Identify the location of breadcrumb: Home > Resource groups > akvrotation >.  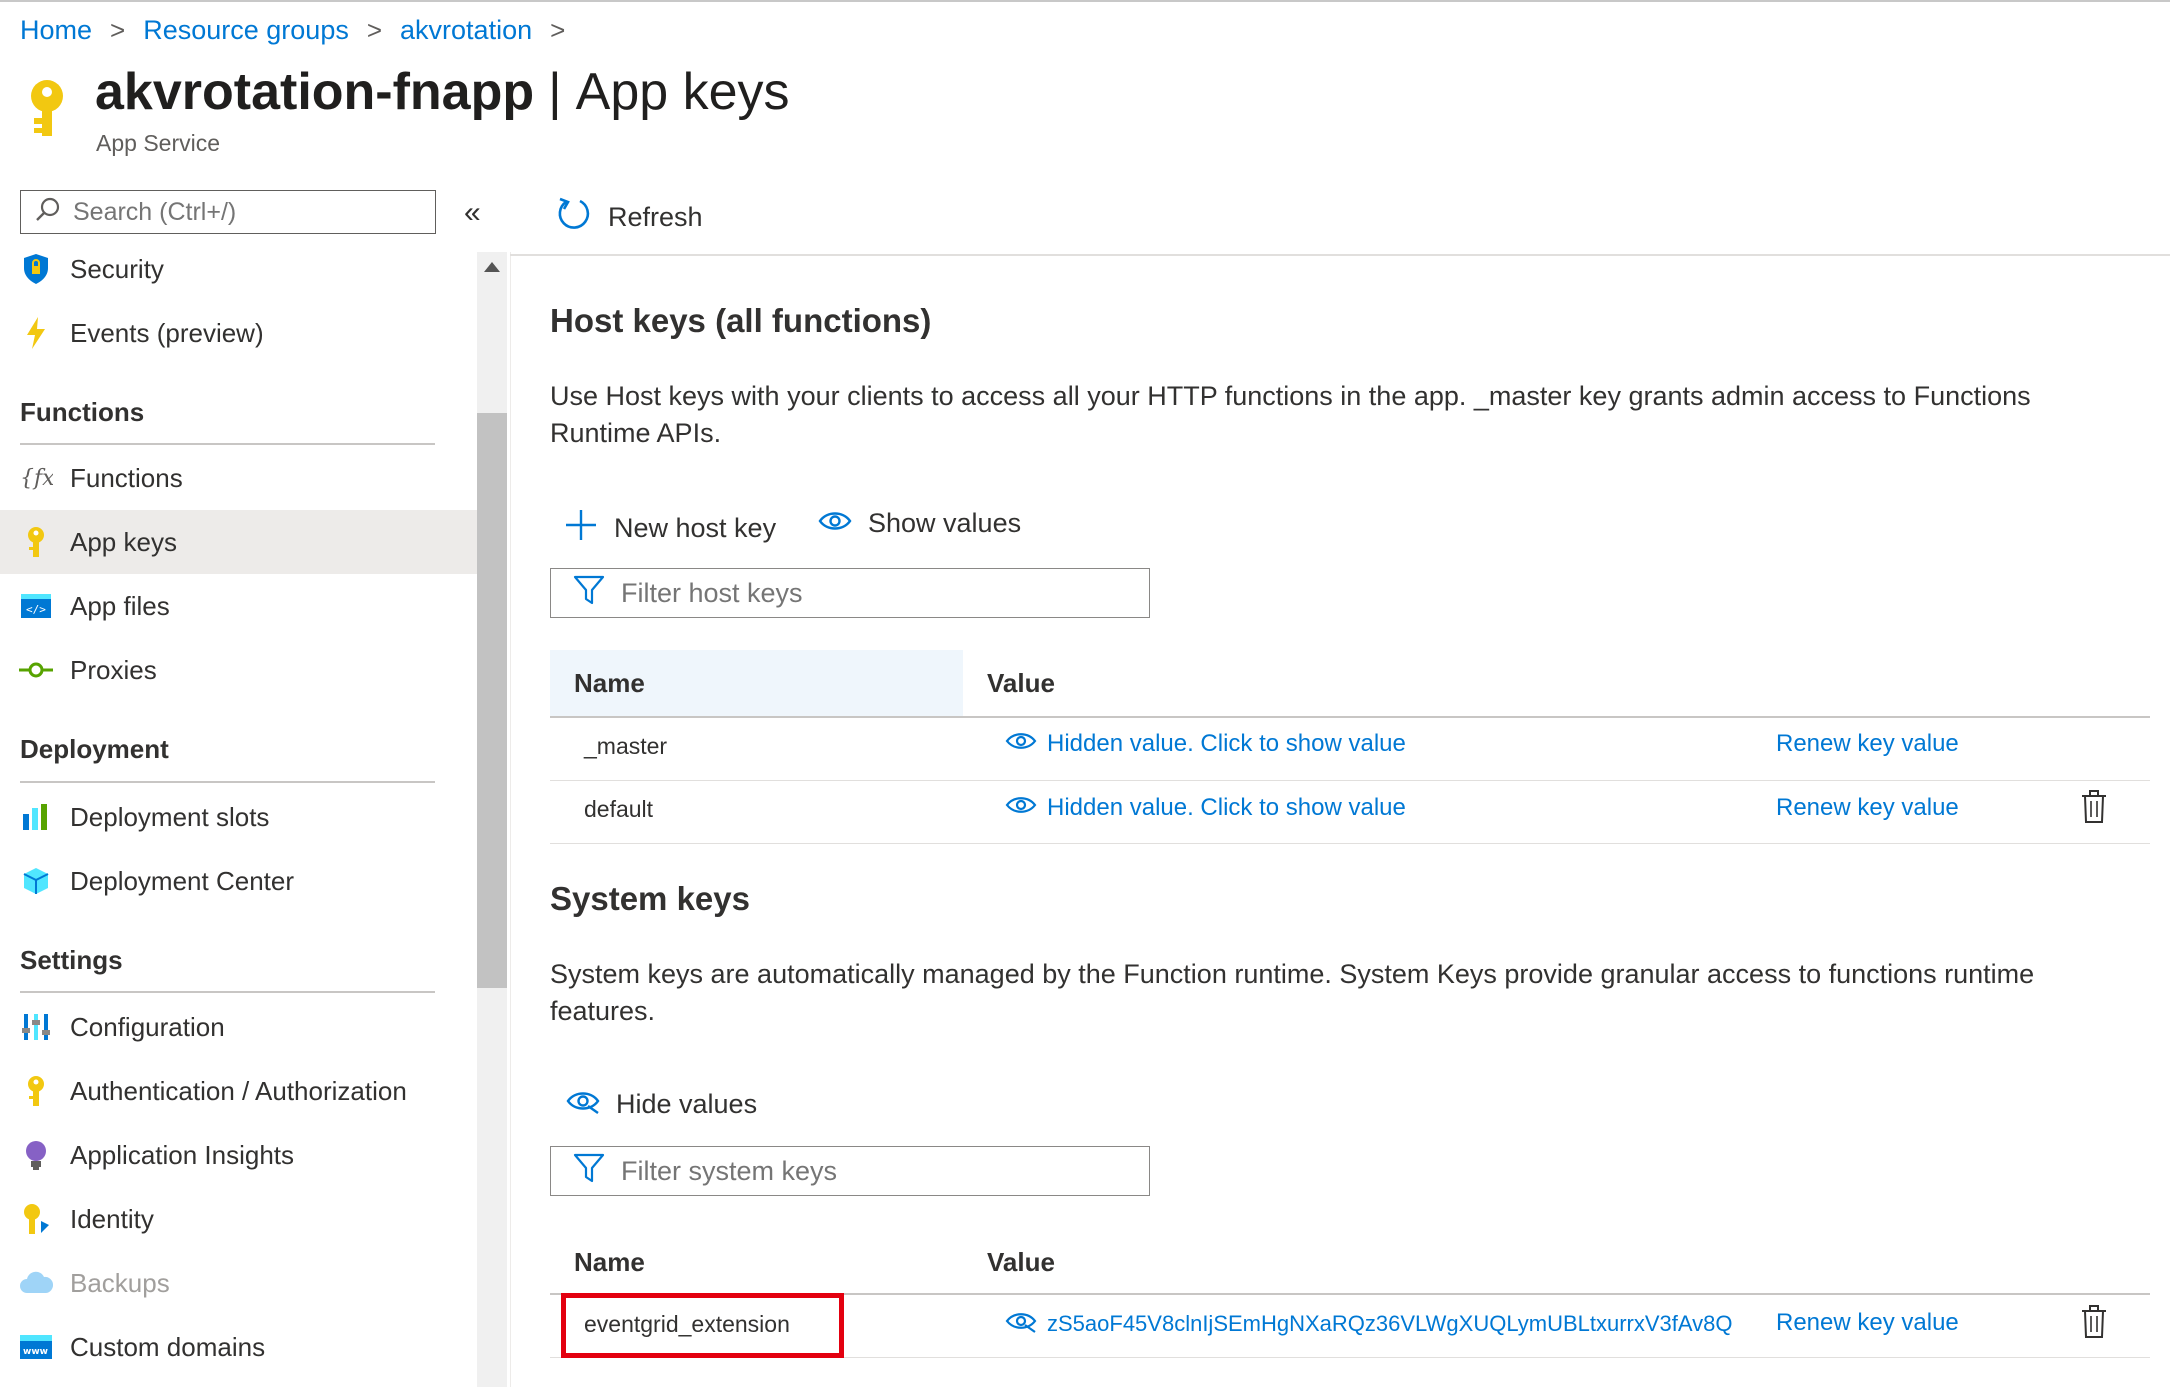
(301, 30).